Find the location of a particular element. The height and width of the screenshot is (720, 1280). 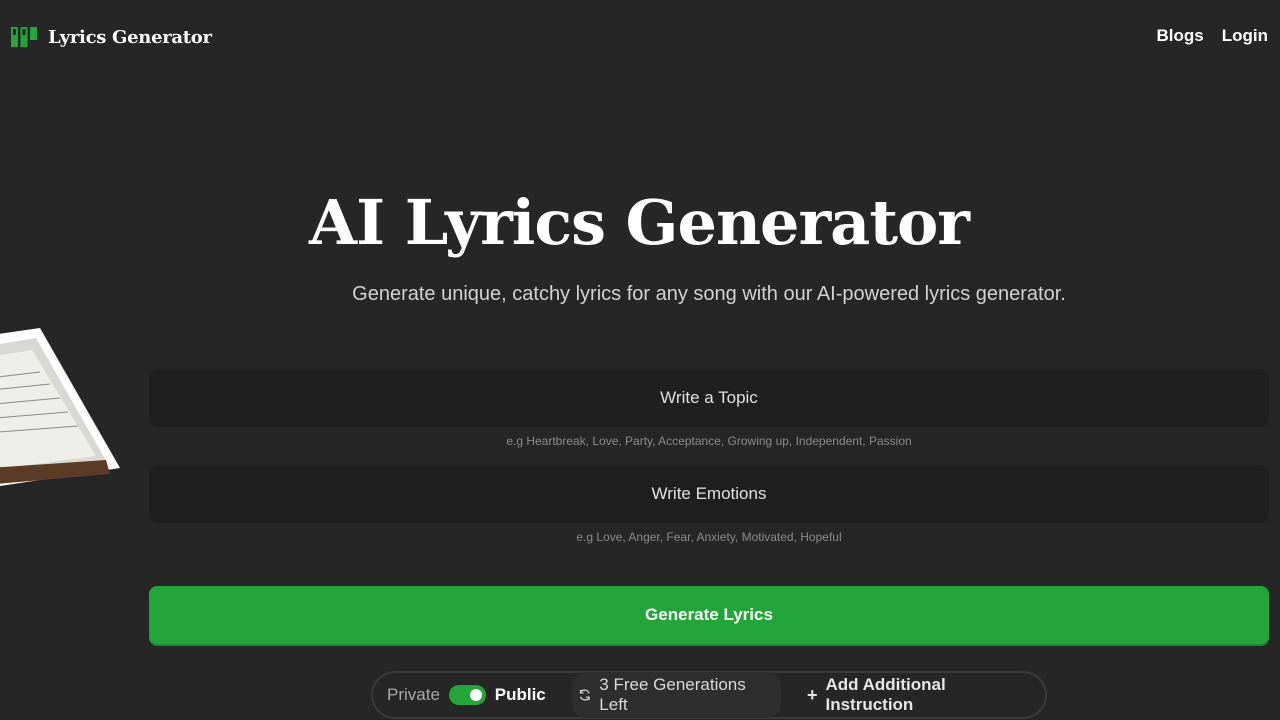

brand-logo: Lyrics Generator is located at coordinates (111, 37).